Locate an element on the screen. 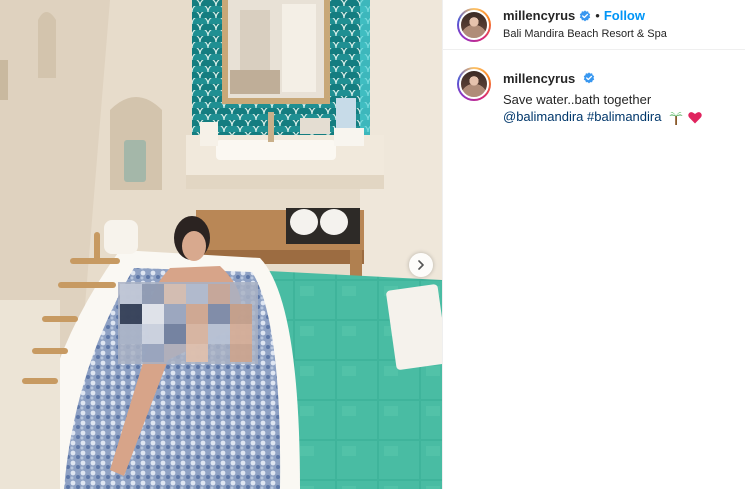 Image resolution: width=745 pixels, height=489 pixels. header-username: millencyrus is located at coordinates (539, 16).